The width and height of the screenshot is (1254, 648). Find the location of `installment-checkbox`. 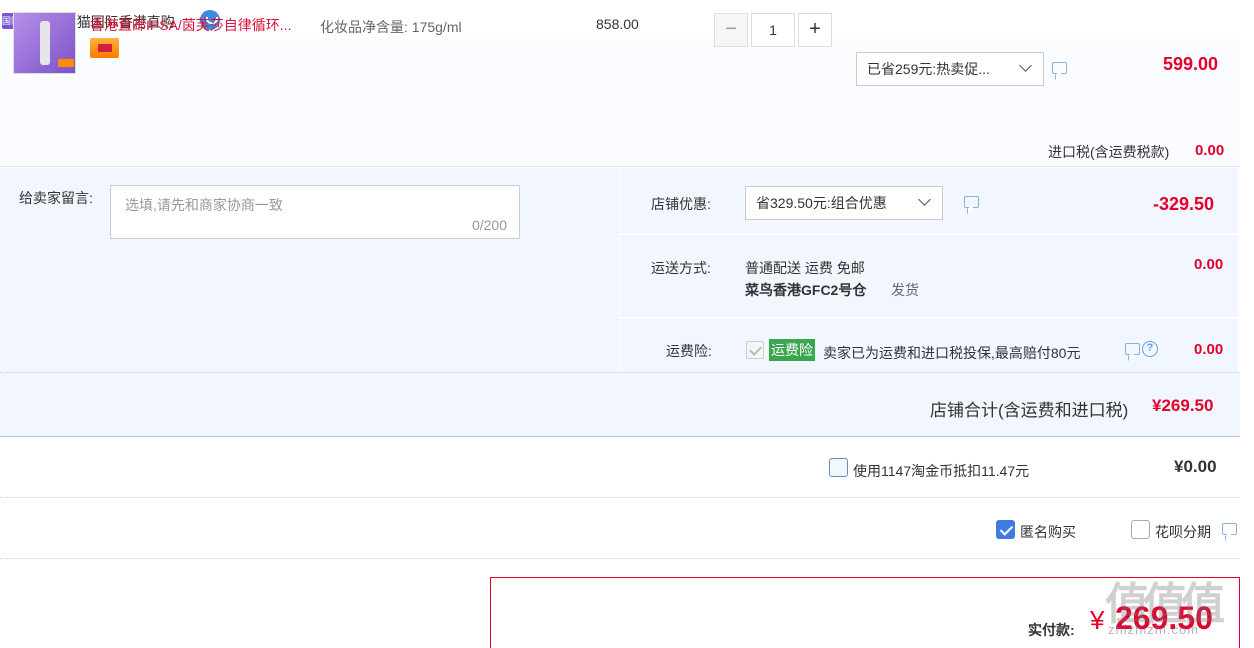

installment-checkbox is located at coordinates (1140, 529).